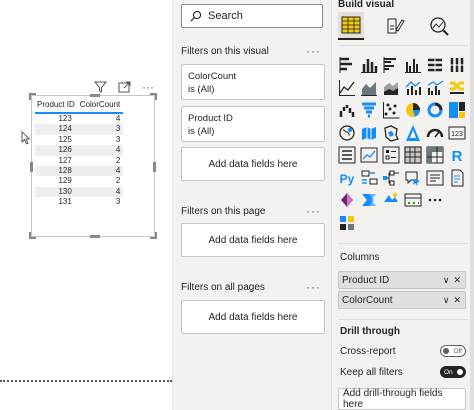 This screenshot has width=474, height=410. Describe the element at coordinates (403, 243) in the screenshot. I see `divider` at that location.